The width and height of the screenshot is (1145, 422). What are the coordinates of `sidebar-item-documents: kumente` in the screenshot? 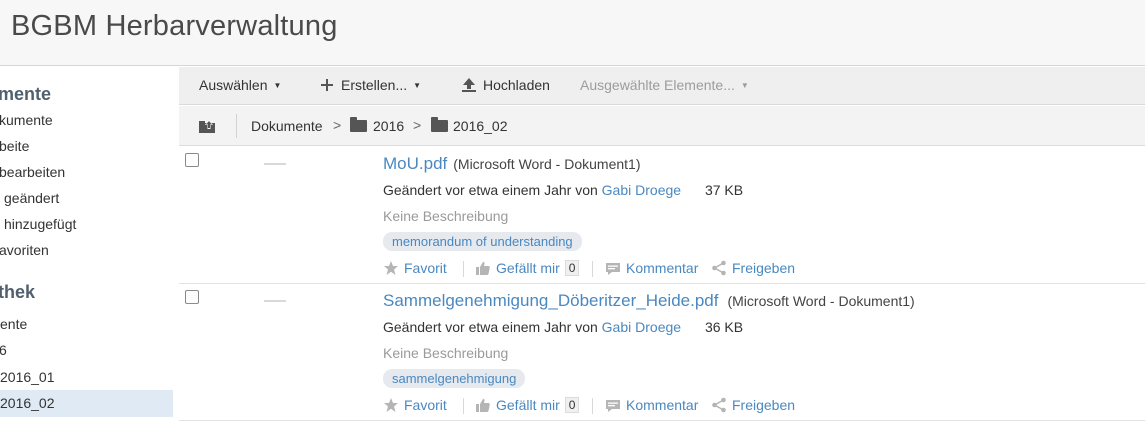 It's located at (86, 120).